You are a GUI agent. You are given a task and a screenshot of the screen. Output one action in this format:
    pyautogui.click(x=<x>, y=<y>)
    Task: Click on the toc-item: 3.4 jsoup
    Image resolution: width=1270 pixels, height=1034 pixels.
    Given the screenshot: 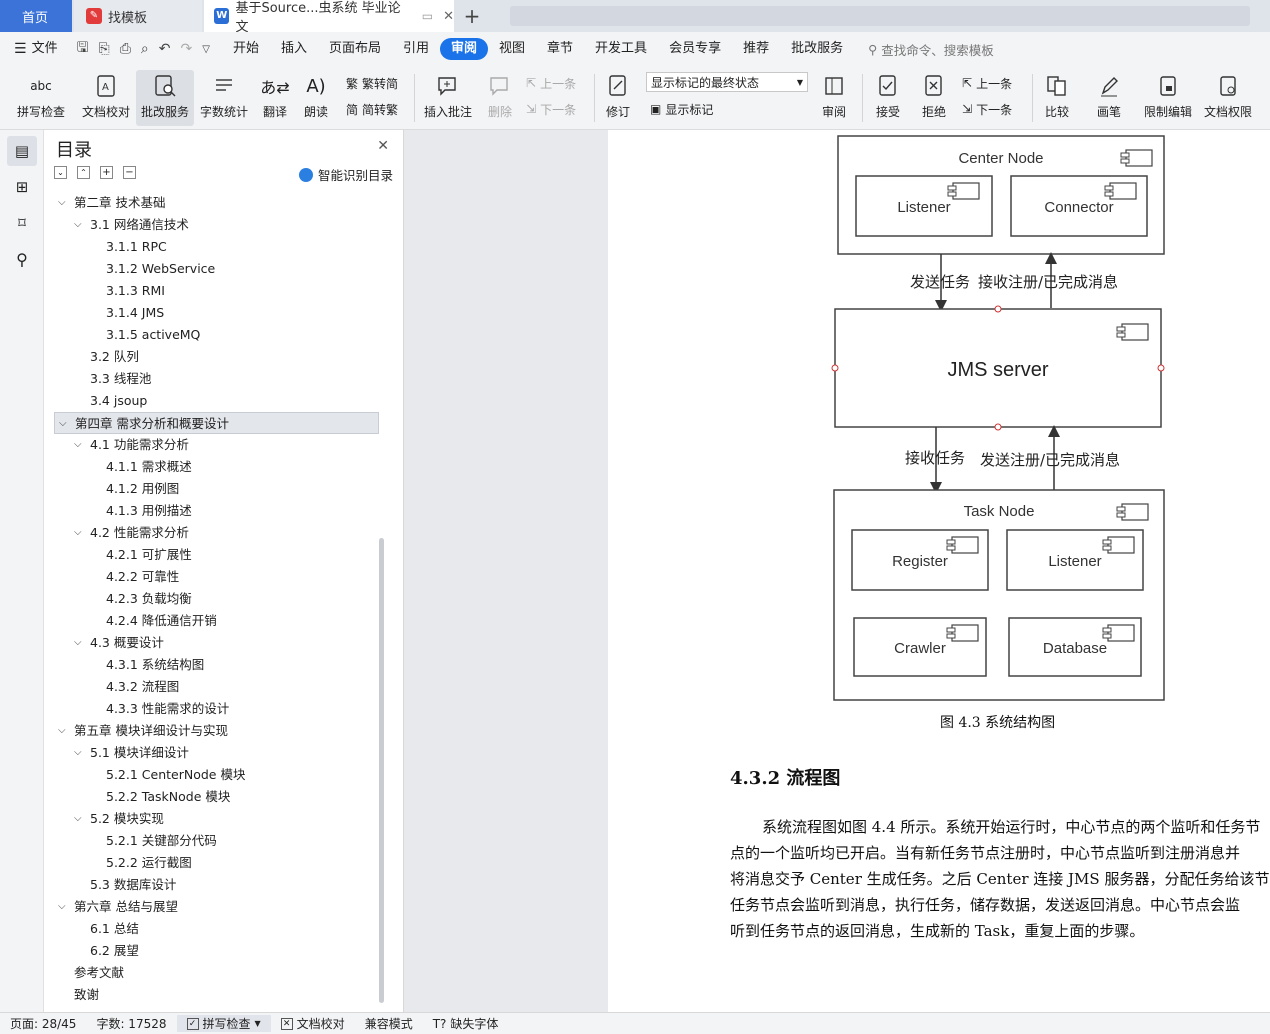 What is the action you would take?
    pyautogui.click(x=216, y=401)
    